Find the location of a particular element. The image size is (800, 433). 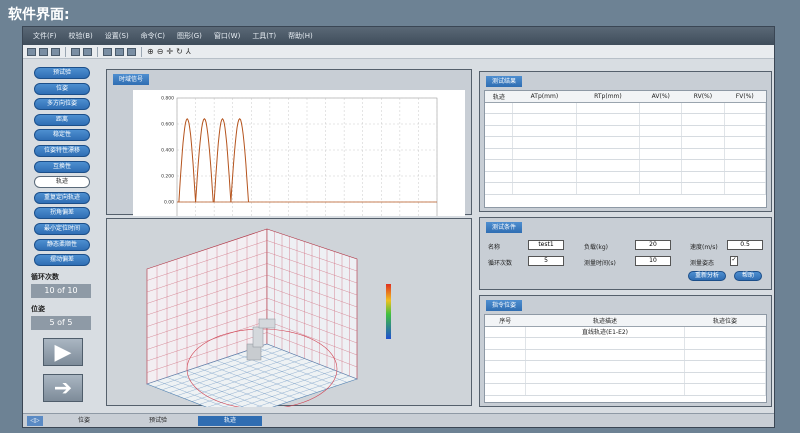

menu-item: 图形(G) is located at coordinates (189, 36).